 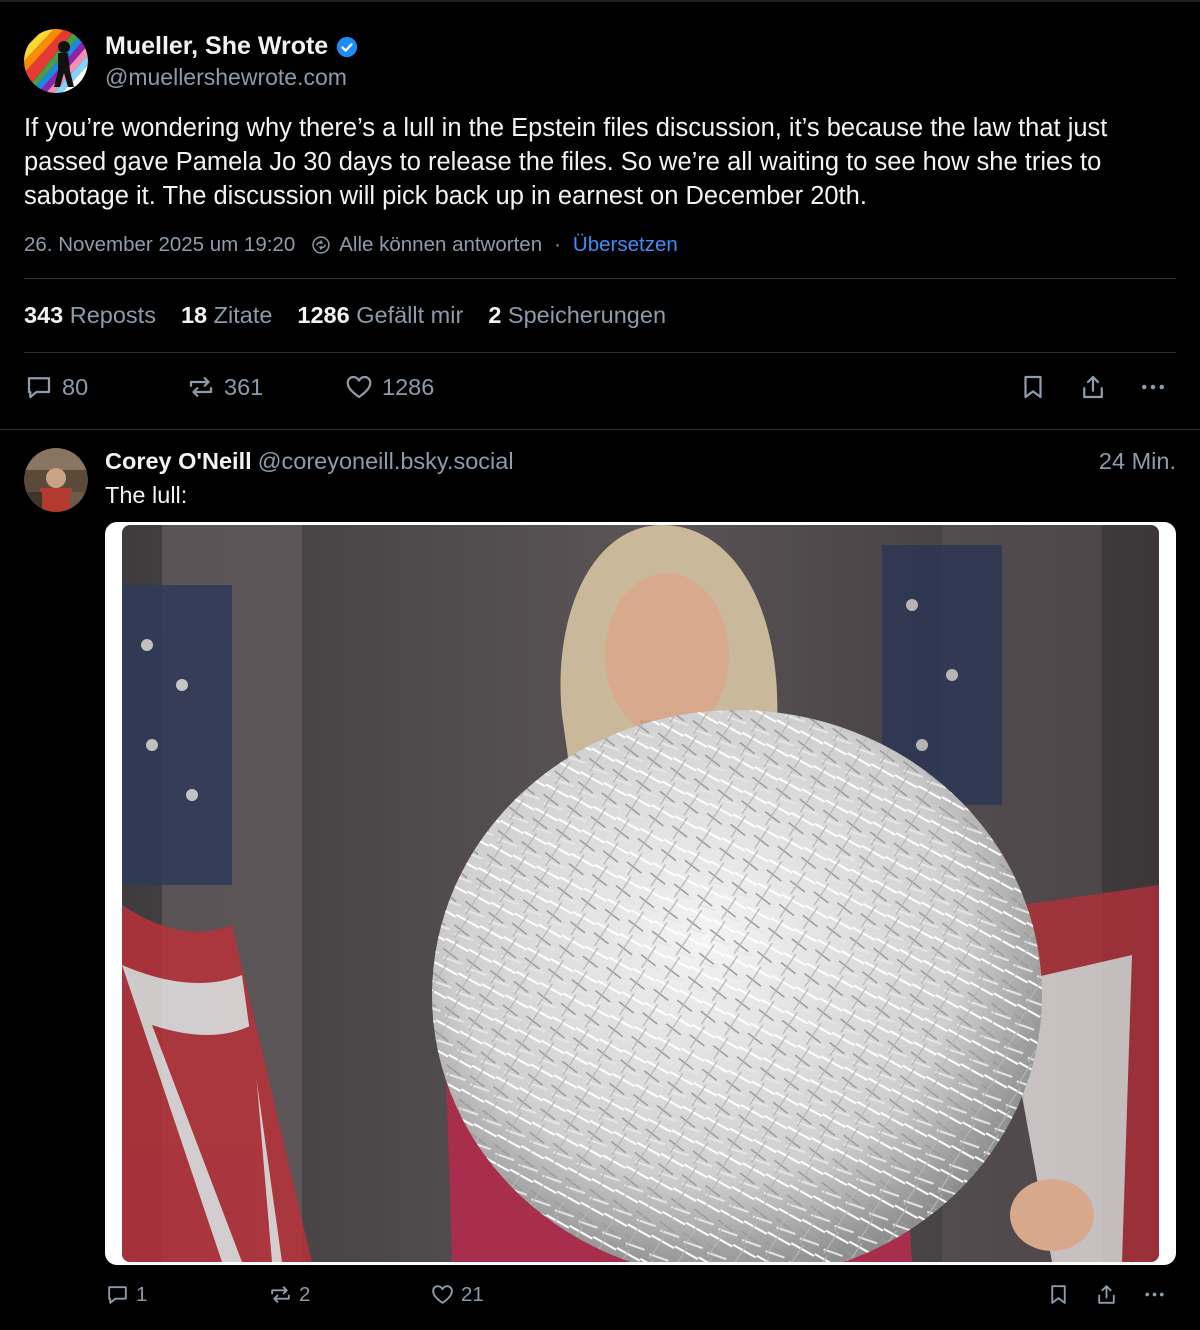 I want to click on stat-count: 1286, so click(x=323, y=315).